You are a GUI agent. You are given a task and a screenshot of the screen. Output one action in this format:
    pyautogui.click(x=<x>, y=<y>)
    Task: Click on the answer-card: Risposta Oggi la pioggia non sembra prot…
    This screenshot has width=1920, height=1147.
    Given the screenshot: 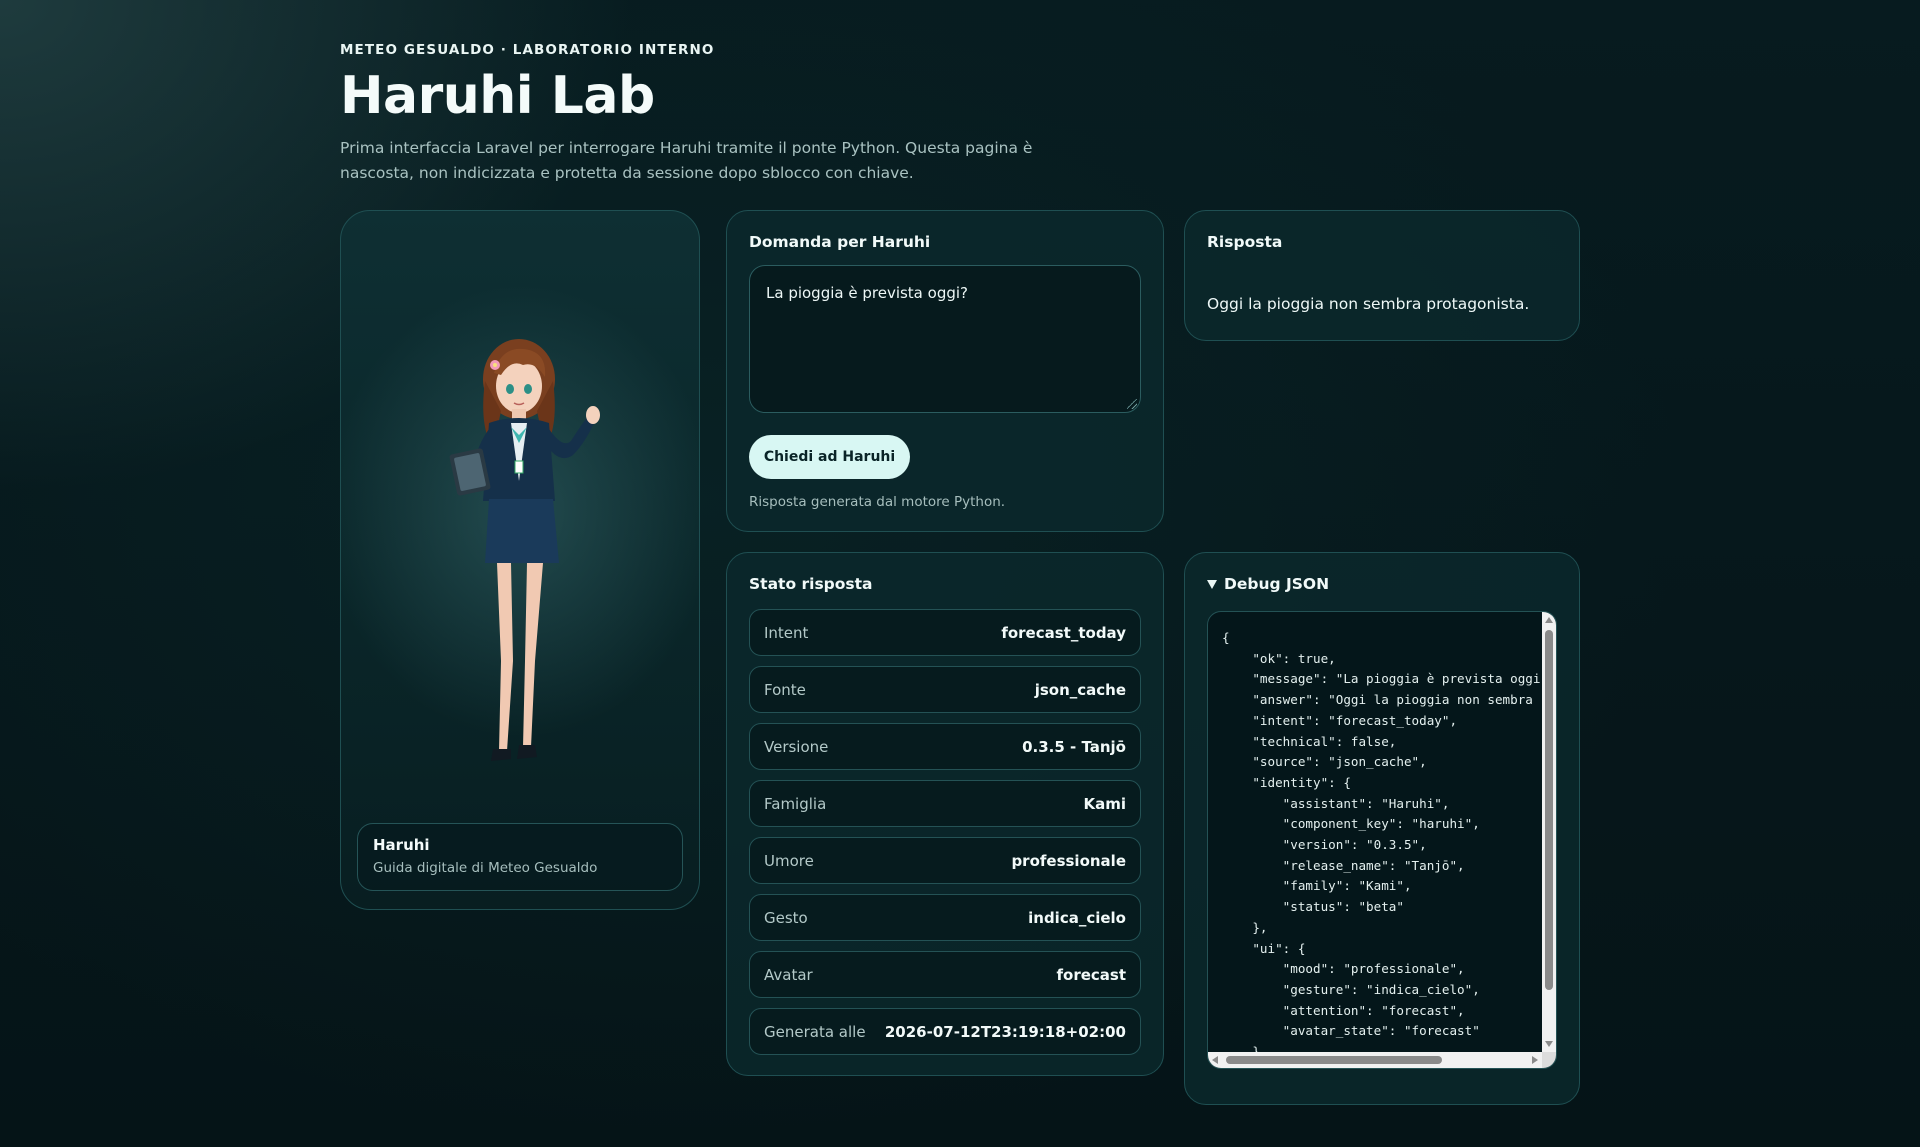 What is the action you would take?
    pyautogui.click(x=1382, y=275)
    